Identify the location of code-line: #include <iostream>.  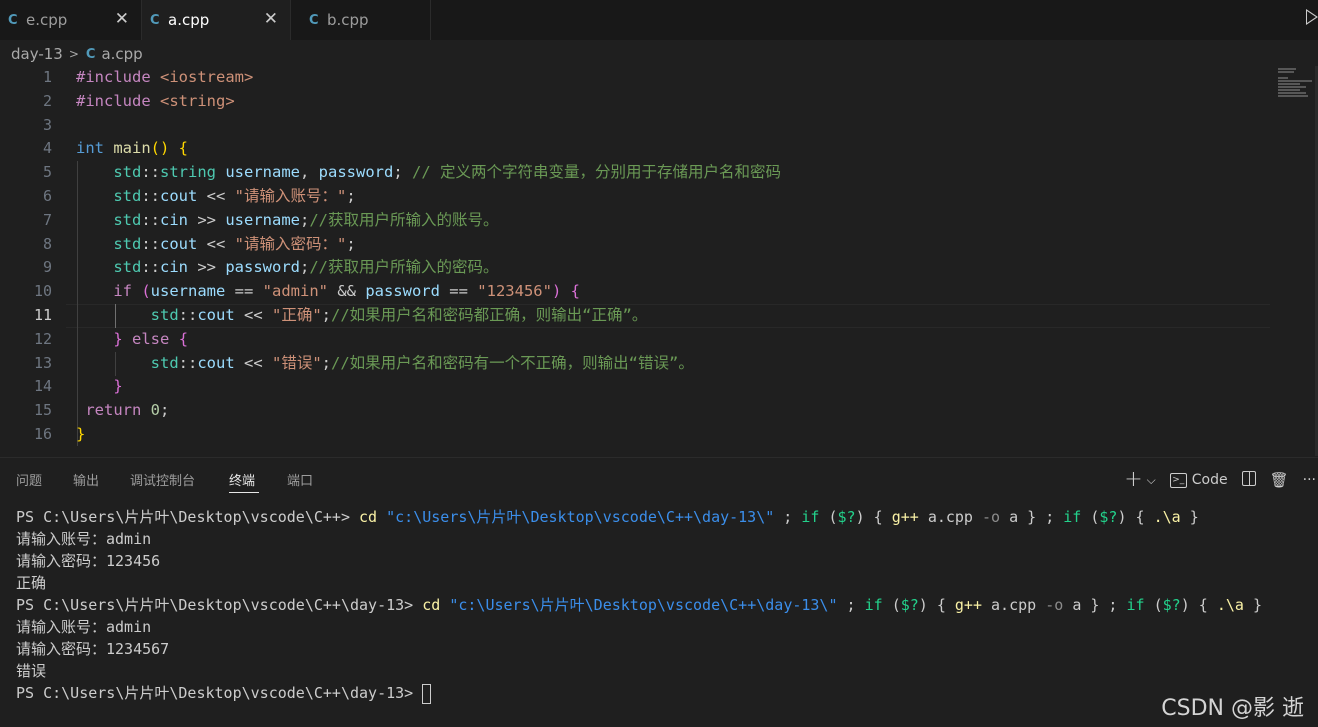
(428, 78).